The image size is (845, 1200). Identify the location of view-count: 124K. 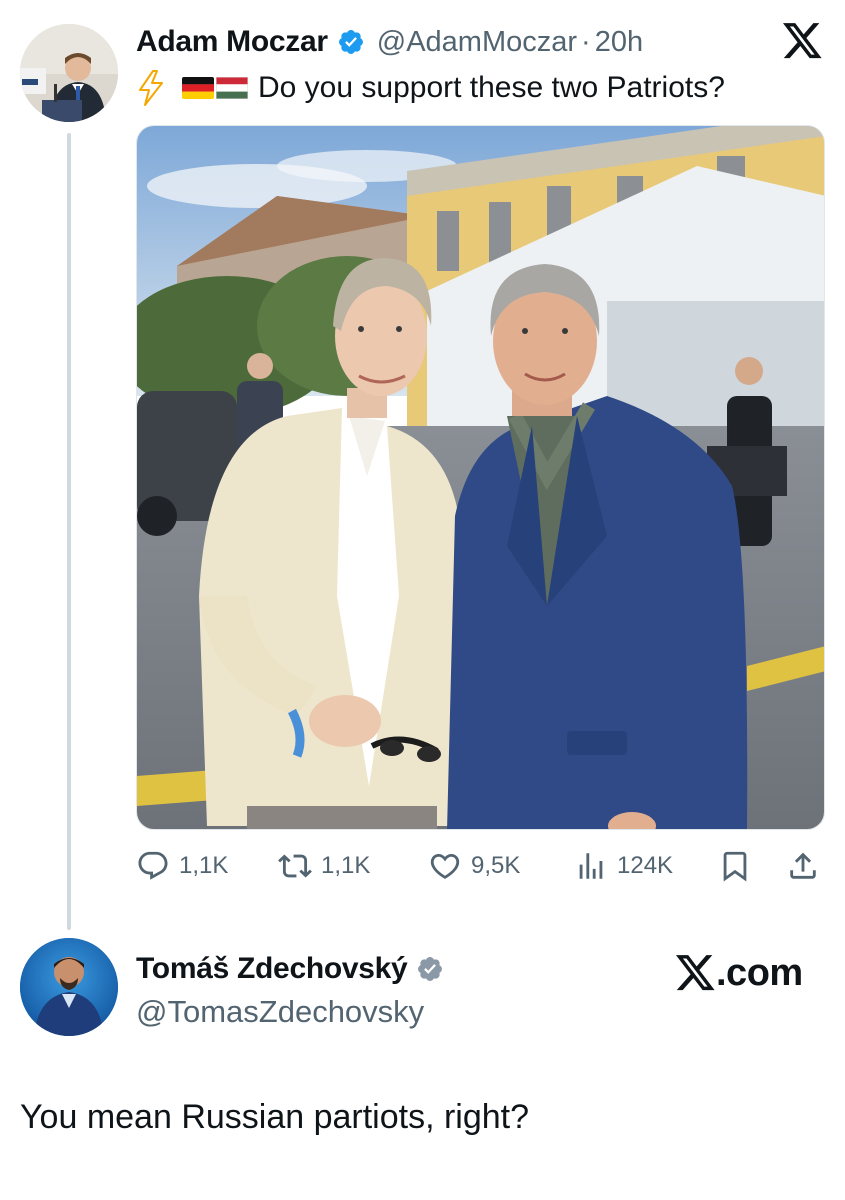
(645, 865).